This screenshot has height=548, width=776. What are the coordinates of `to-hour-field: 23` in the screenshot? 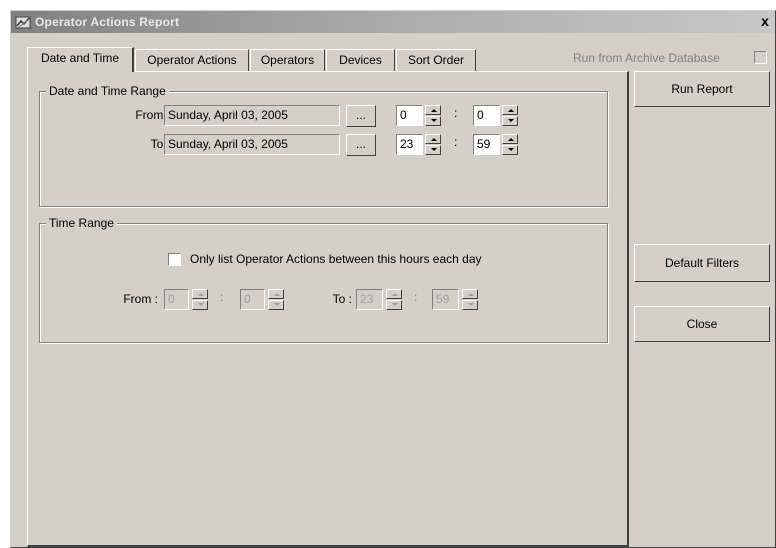 It's located at (409, 144).